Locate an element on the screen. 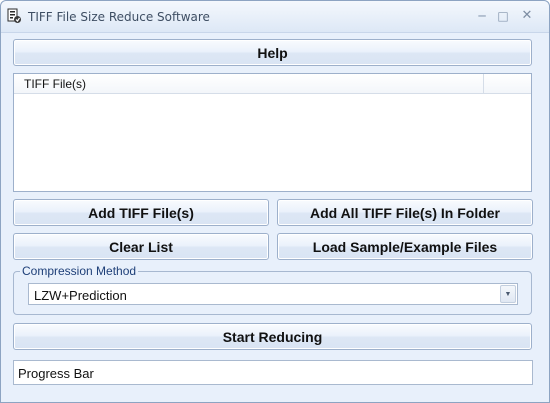  clear-list-button: Clear List is located at coordinates (141, 246).